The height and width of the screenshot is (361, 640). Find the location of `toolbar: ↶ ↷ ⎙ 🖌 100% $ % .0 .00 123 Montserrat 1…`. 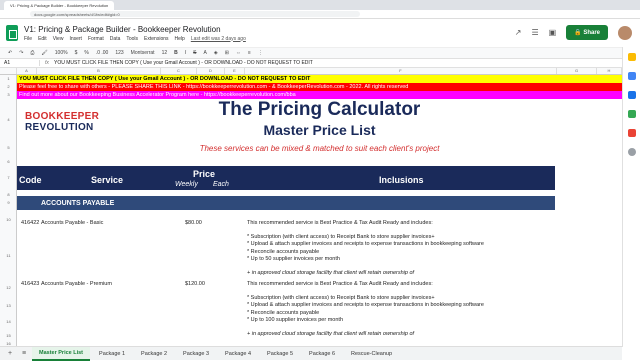

toolbar: ↶ ↷ ⎙ 🖌 100% $ % .0 .00 123 Montserrat 1… is located at coordinates (311, 53).